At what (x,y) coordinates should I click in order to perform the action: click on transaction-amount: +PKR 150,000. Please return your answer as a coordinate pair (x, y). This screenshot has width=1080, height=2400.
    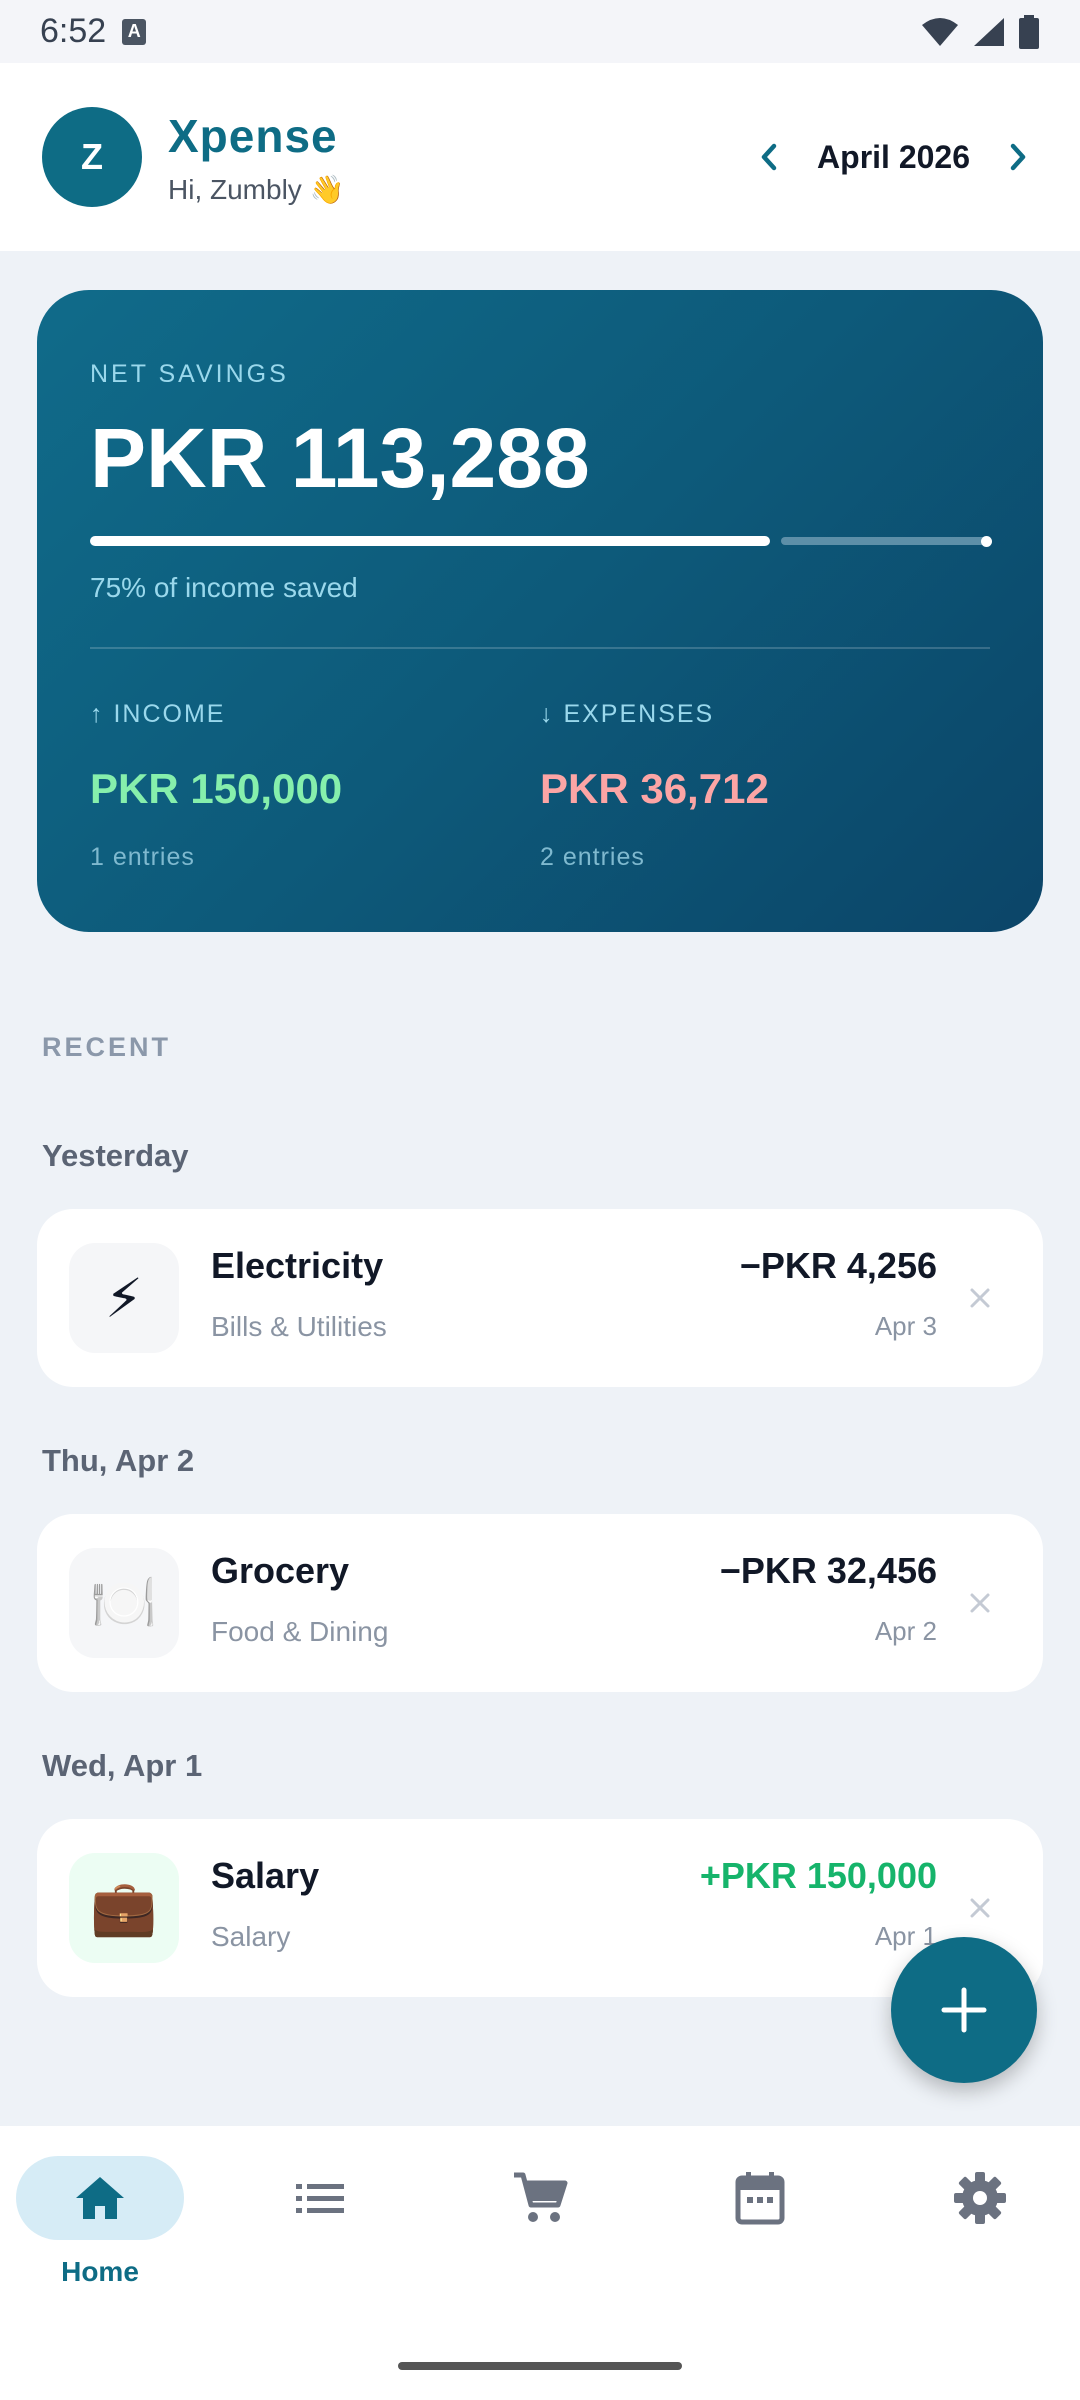
    Looking at the image, I should click on (818, 1875).